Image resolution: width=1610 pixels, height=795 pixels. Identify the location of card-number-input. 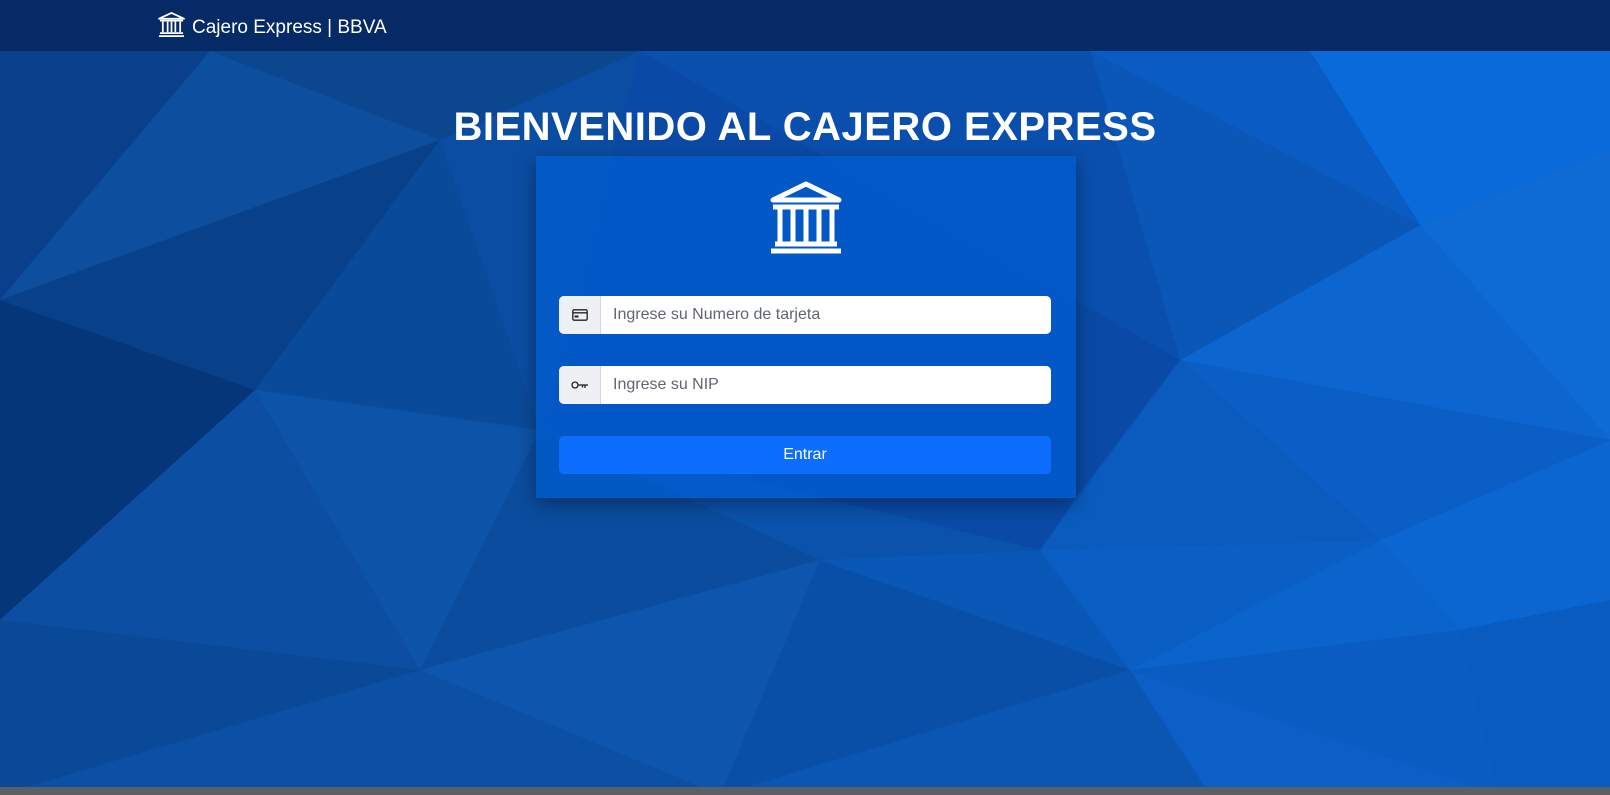
(826, 315).